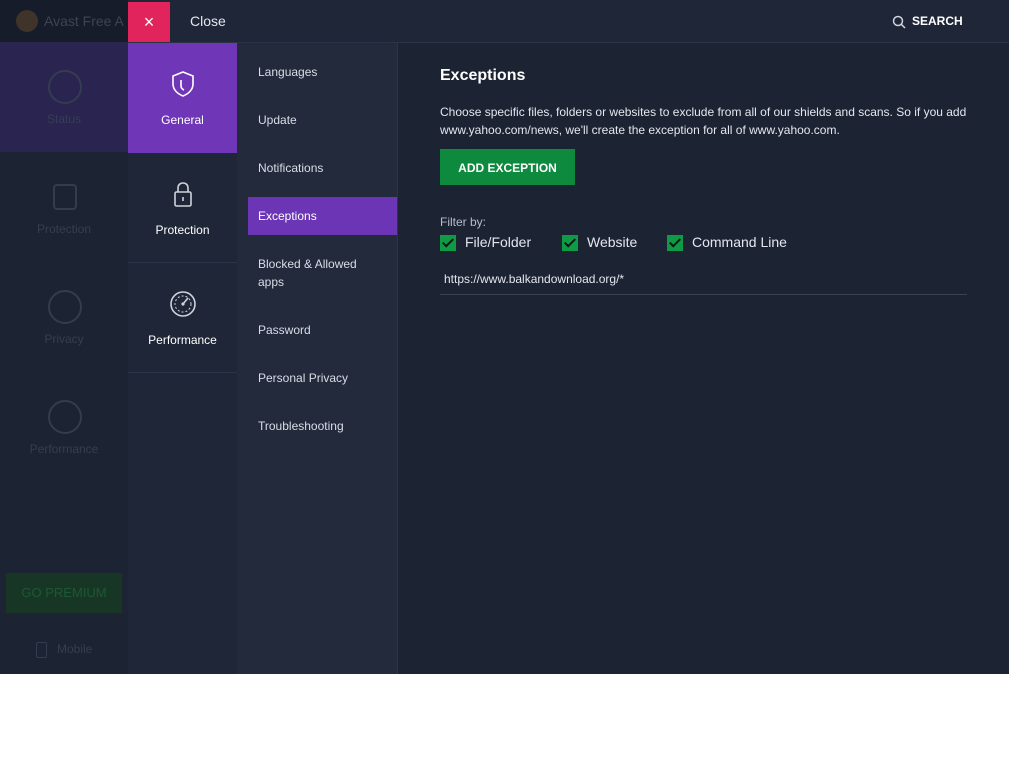 The image size is (1009, 779). Describe the element at coordinates (65, 307) in the screenshot. I see `fingerprint-icon` at that location.